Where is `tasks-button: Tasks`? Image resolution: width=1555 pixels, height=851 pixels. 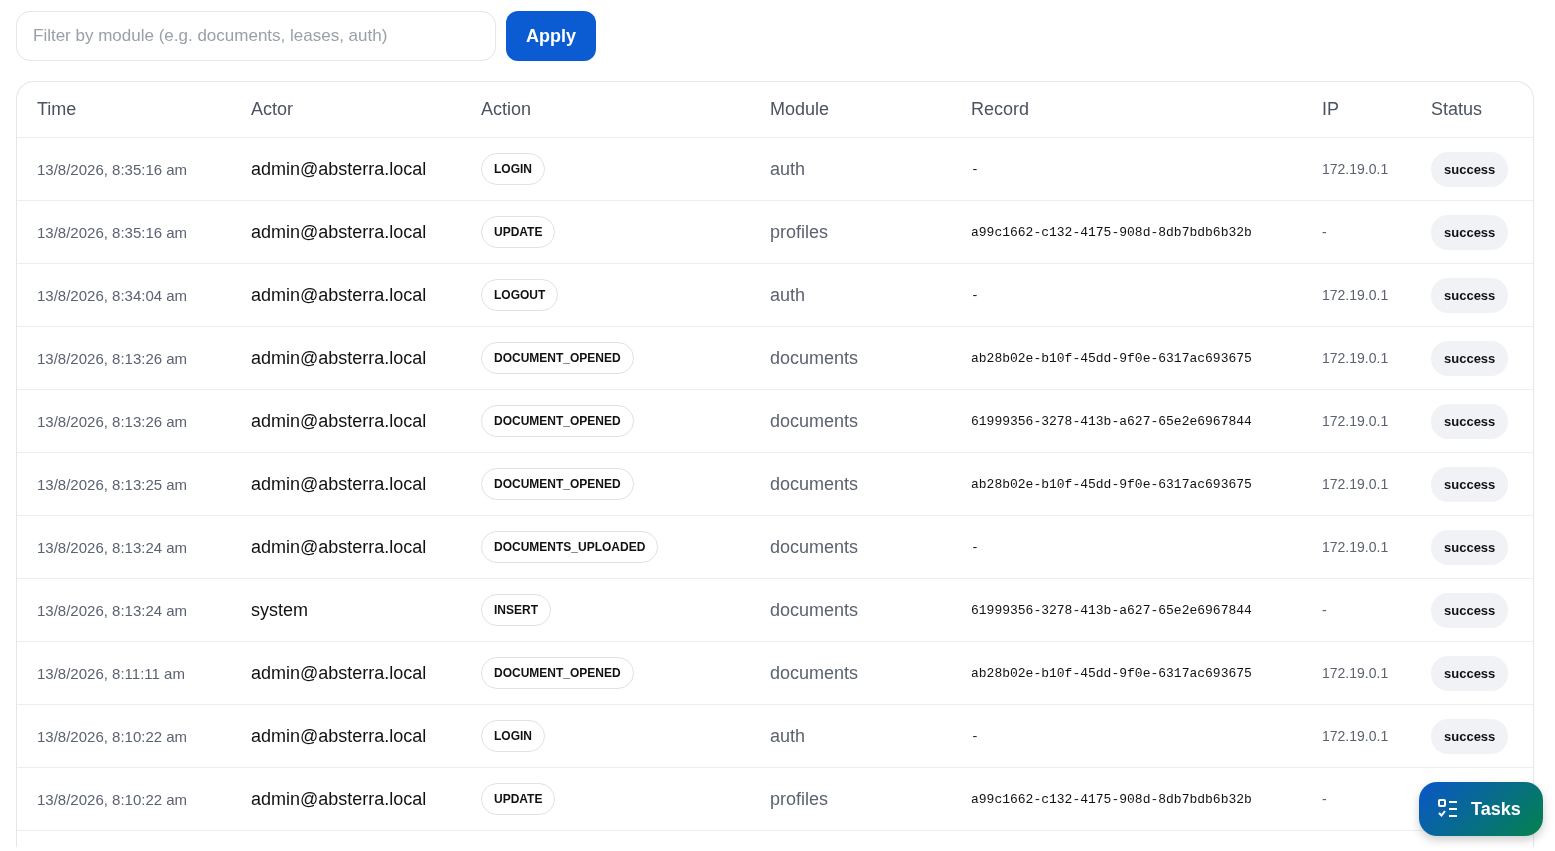
tasks-button: Tasks is located at coordinates (1481, 809).